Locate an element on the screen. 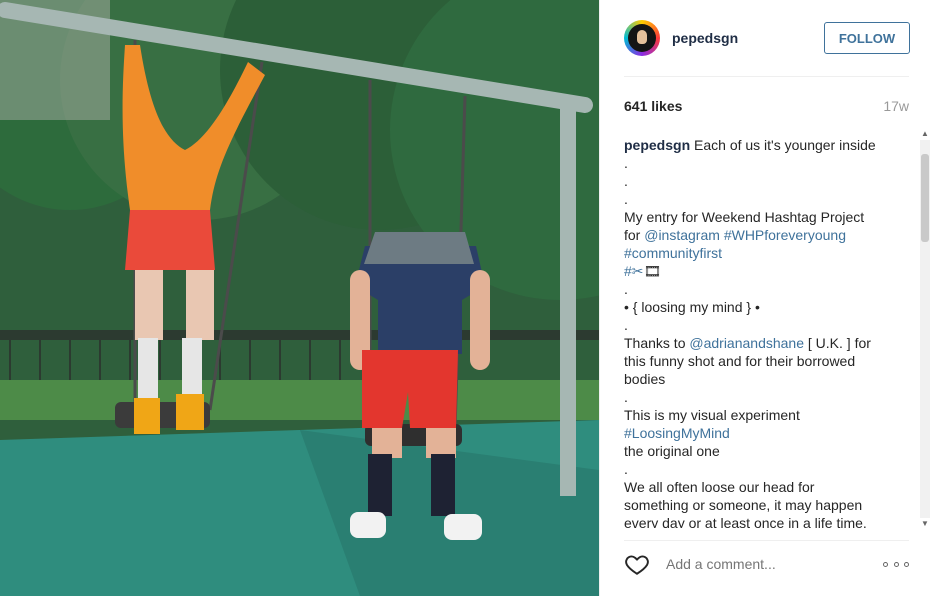 The image size is (933, 596). caption-line: pepedsgn Each of us it's younger inside is located at coordinates (769, 145).